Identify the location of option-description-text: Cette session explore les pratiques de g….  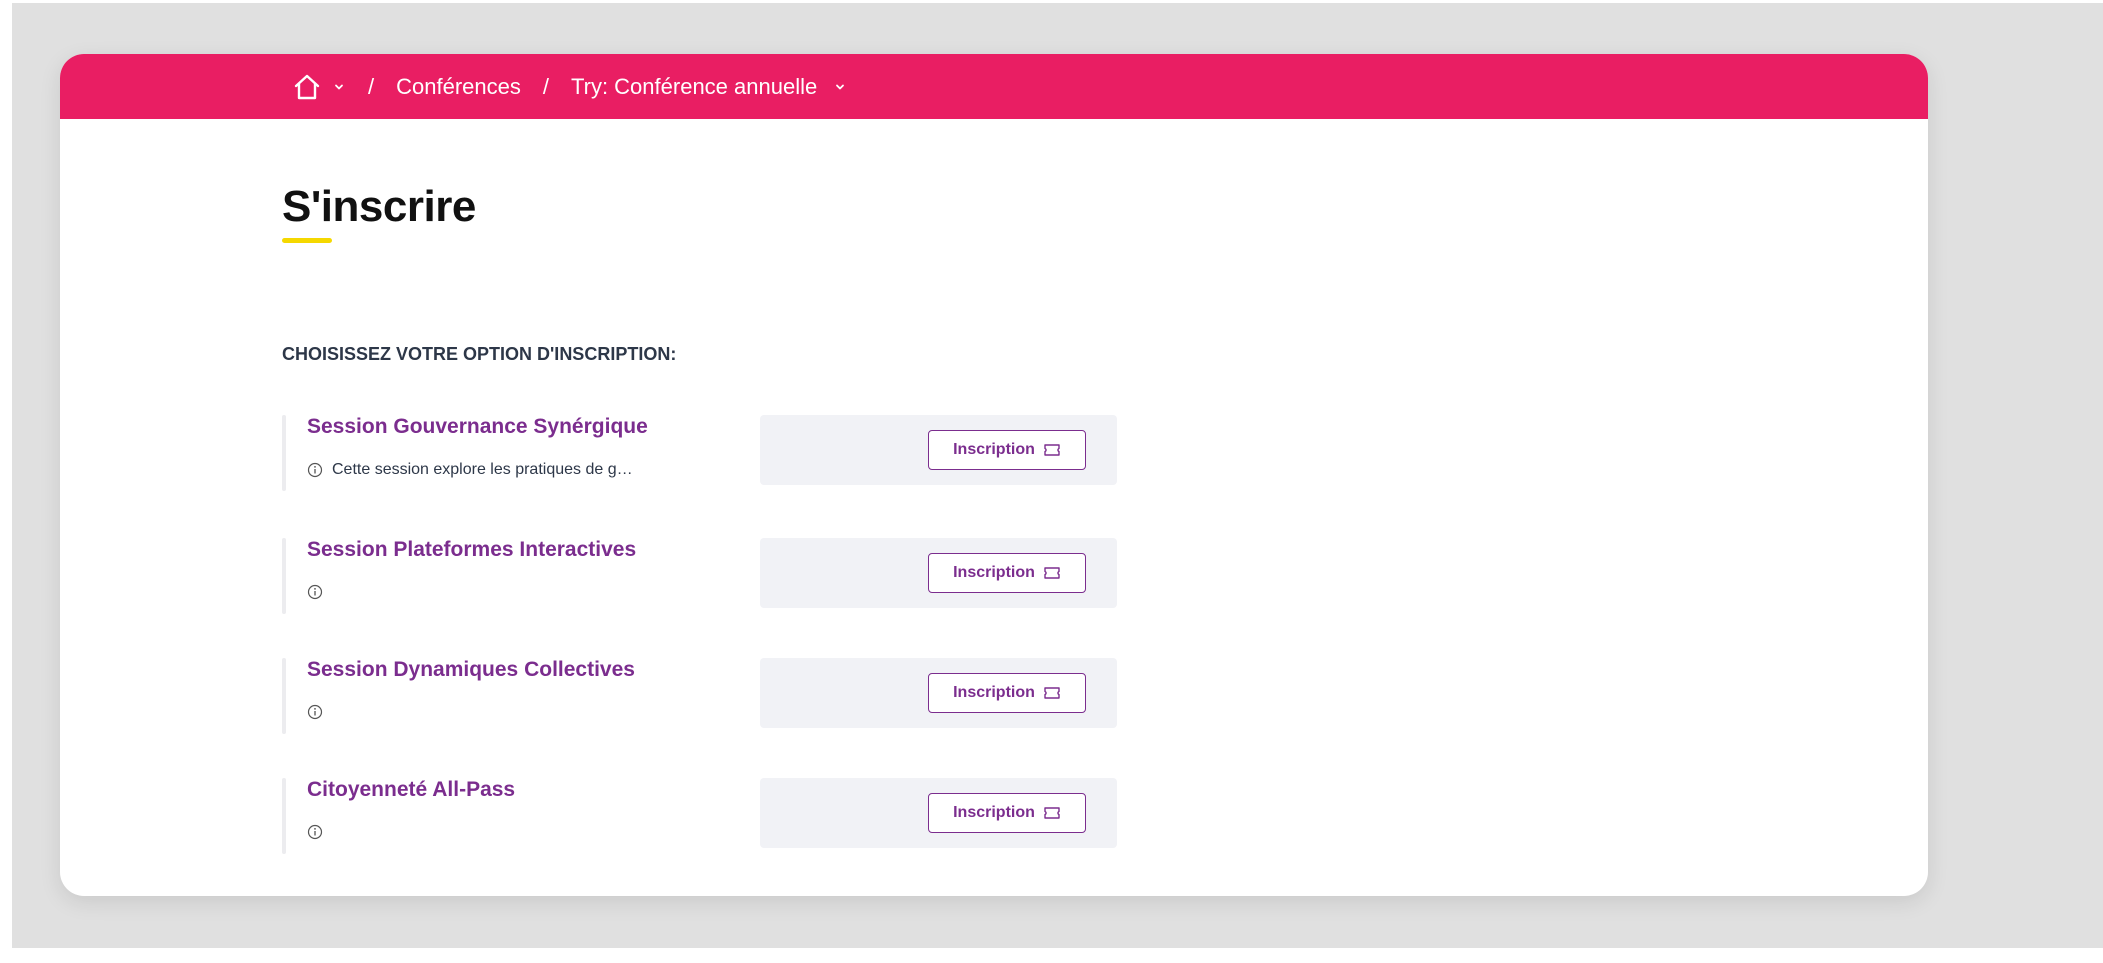
(482, 469).